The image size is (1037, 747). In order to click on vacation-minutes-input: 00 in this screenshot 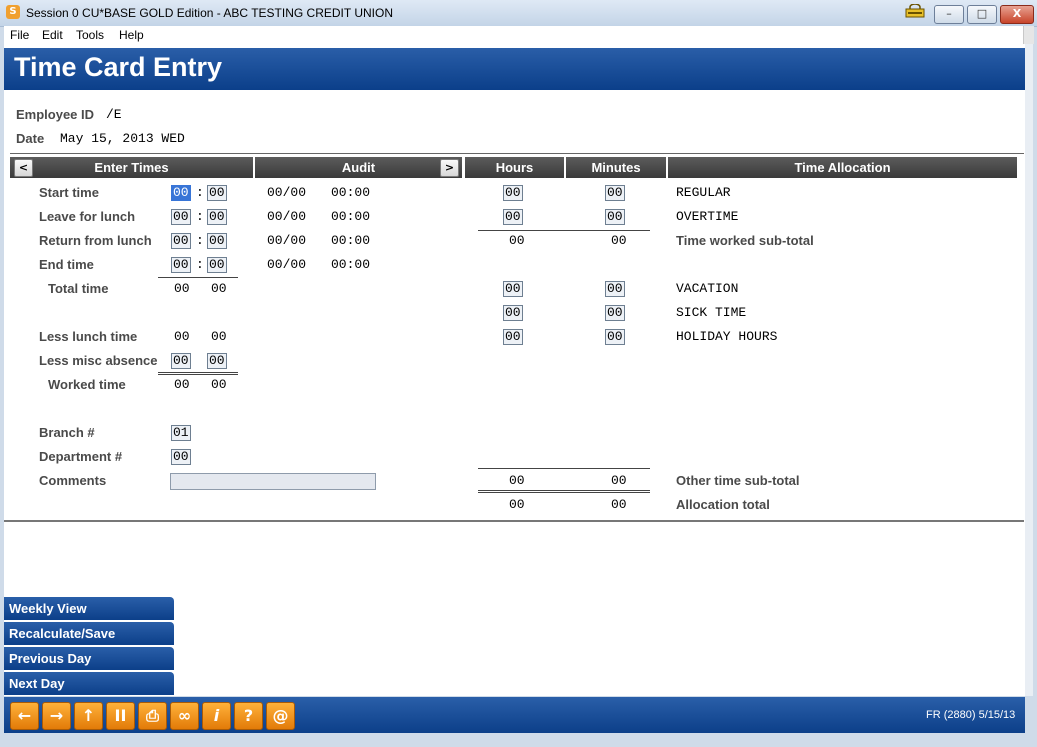, I will do `click(615, 289)`.